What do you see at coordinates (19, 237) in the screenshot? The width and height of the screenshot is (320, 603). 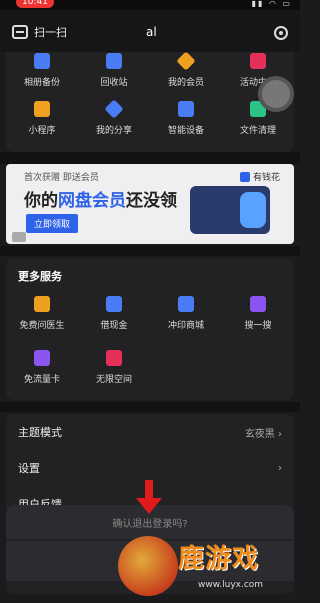 I see `ad-tag-icon` at bounding box center [19, 237].